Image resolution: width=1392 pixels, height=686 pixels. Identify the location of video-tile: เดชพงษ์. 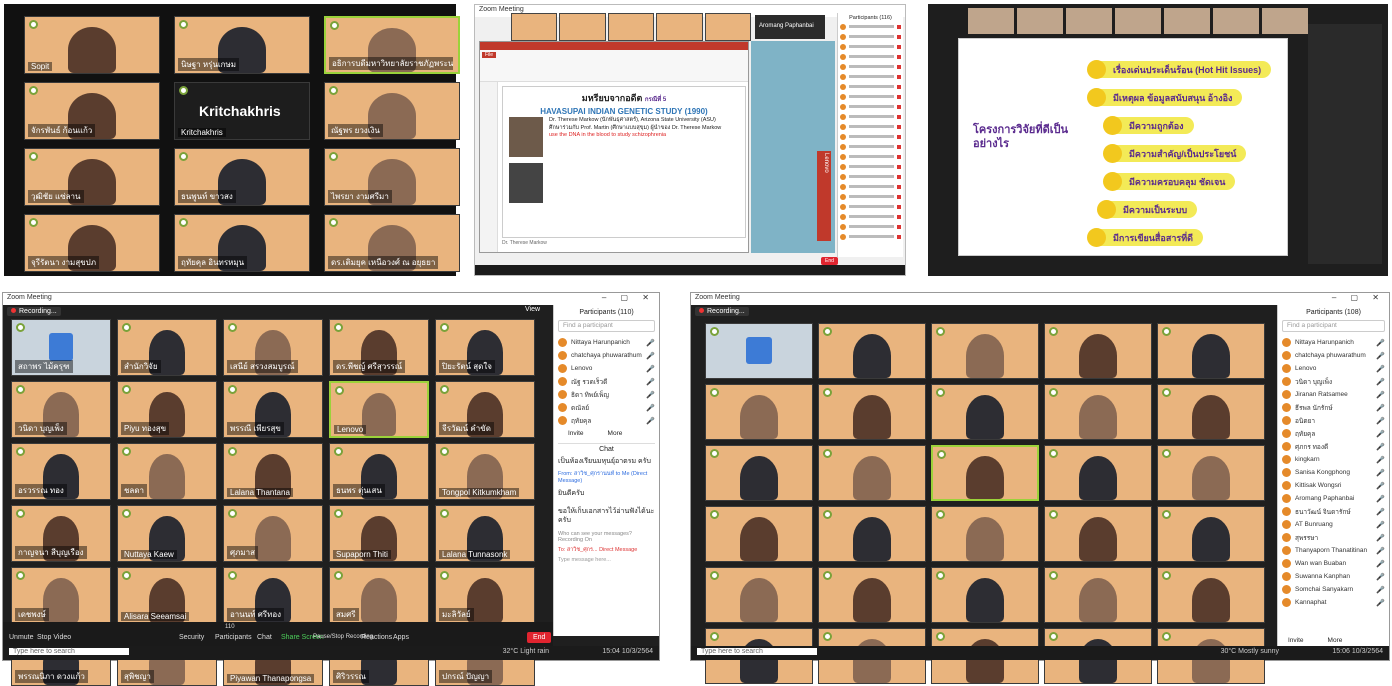
(61, 595).